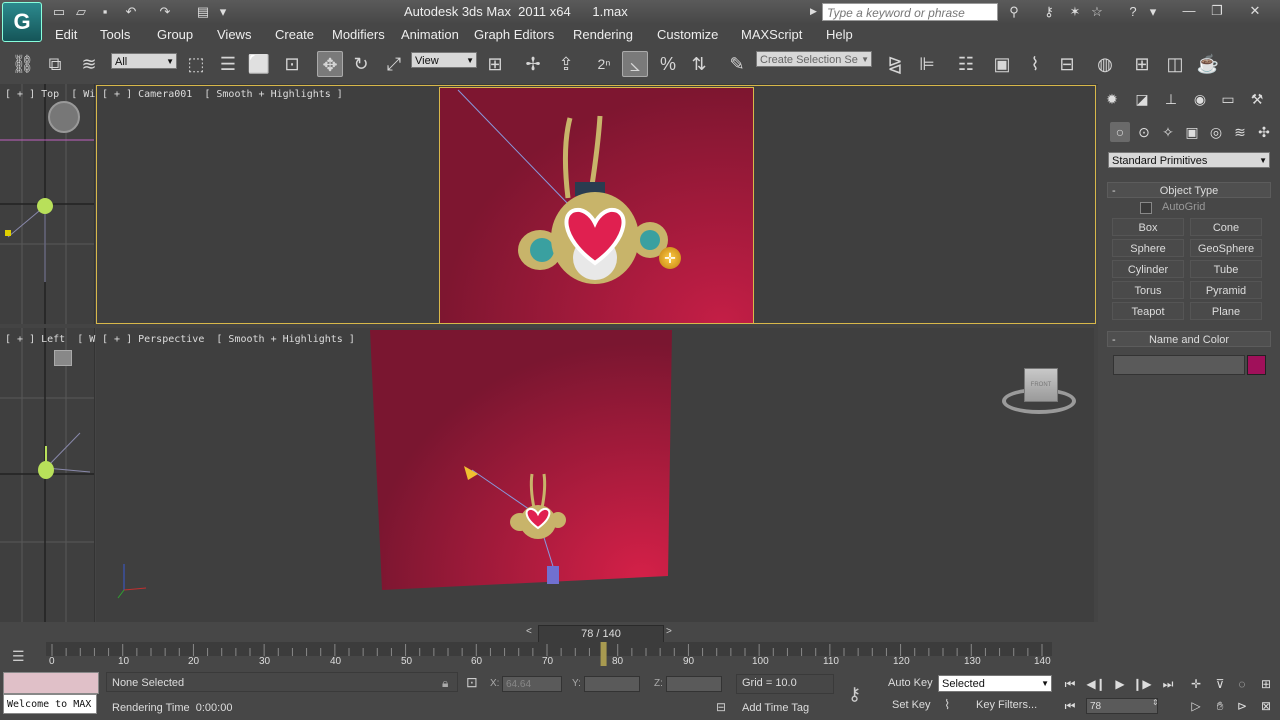 The width and height of the screenshot is (1280, 720). What do you see at coordinates (444, 60) in the screenshot?
I see `reference-coordinate-dropdown: View ▼` at bounding box center [444, 60].